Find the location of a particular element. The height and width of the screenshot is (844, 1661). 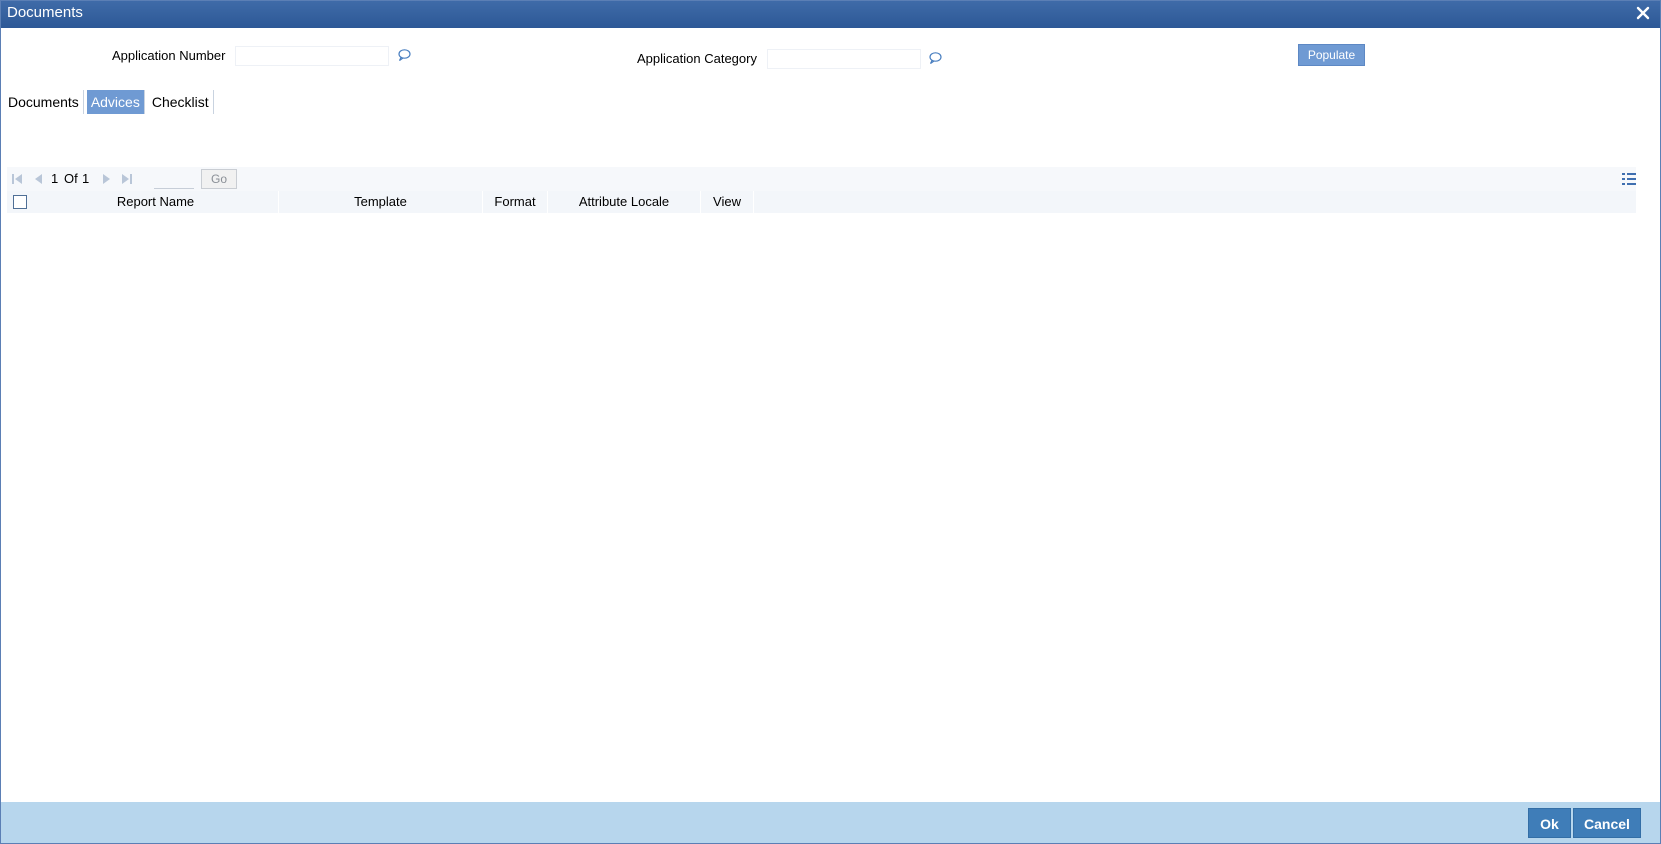

tab-advices: Advices is located at coordinates (115, 102).